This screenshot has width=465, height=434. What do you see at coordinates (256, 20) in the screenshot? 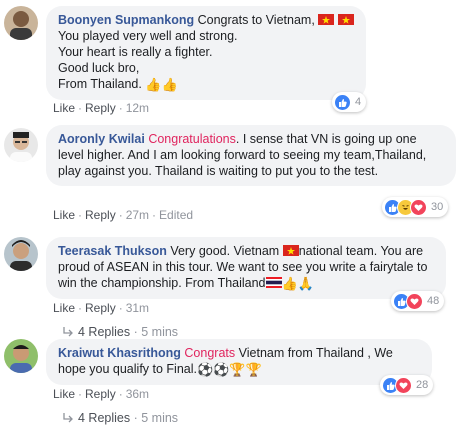
I see `comment-line: Congrats to Vietnam,` at bounding box center [256, 20].